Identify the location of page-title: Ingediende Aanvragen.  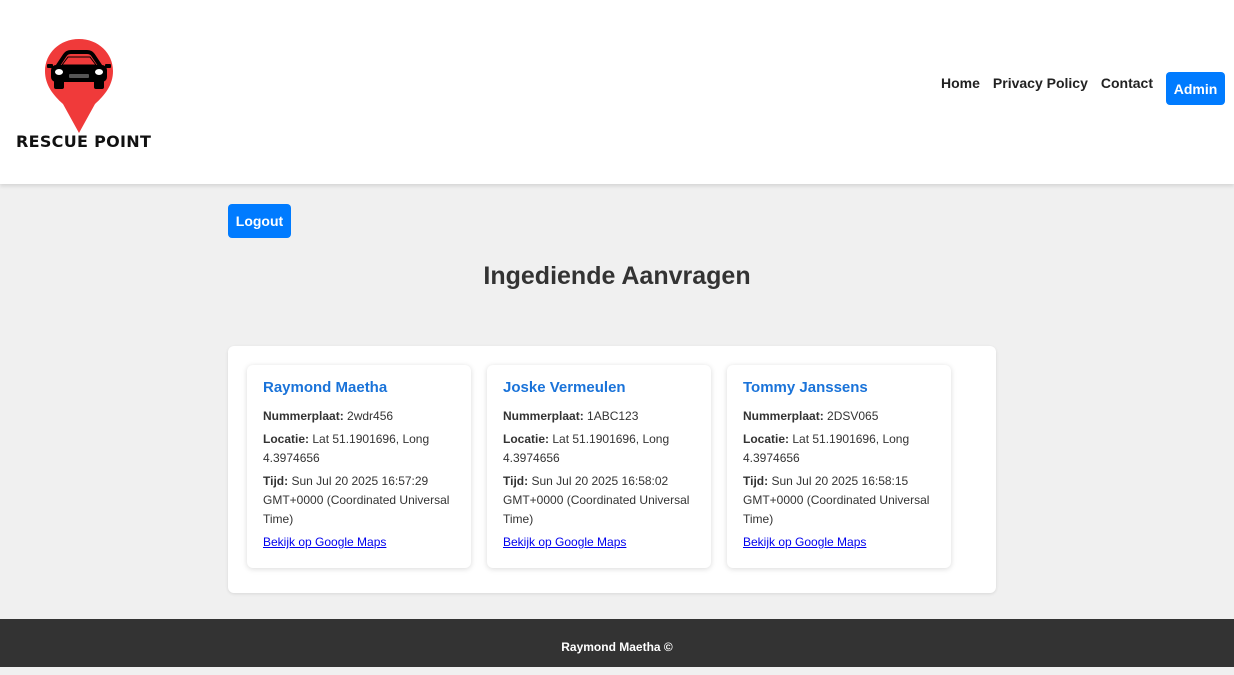
(617, 276).